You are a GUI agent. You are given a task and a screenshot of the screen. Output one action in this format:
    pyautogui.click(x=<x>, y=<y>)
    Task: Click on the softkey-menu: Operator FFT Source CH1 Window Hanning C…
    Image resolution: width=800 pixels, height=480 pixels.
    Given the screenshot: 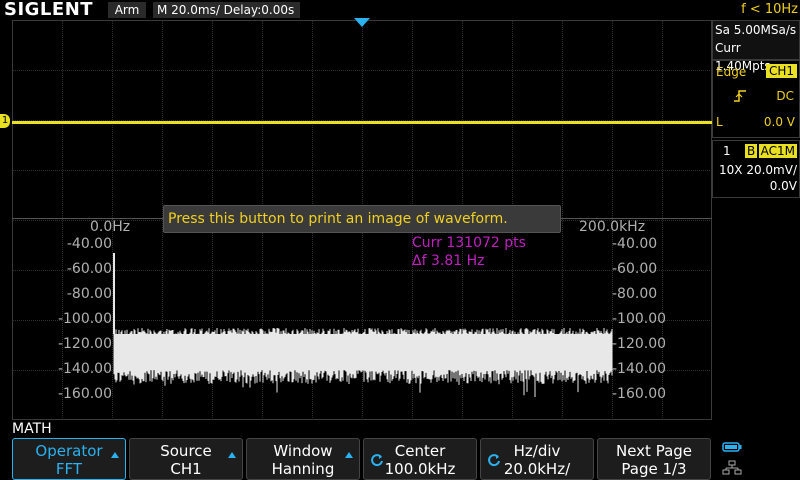 What is the action you would take?
    pyautogui.click(x=406, y=459)
    